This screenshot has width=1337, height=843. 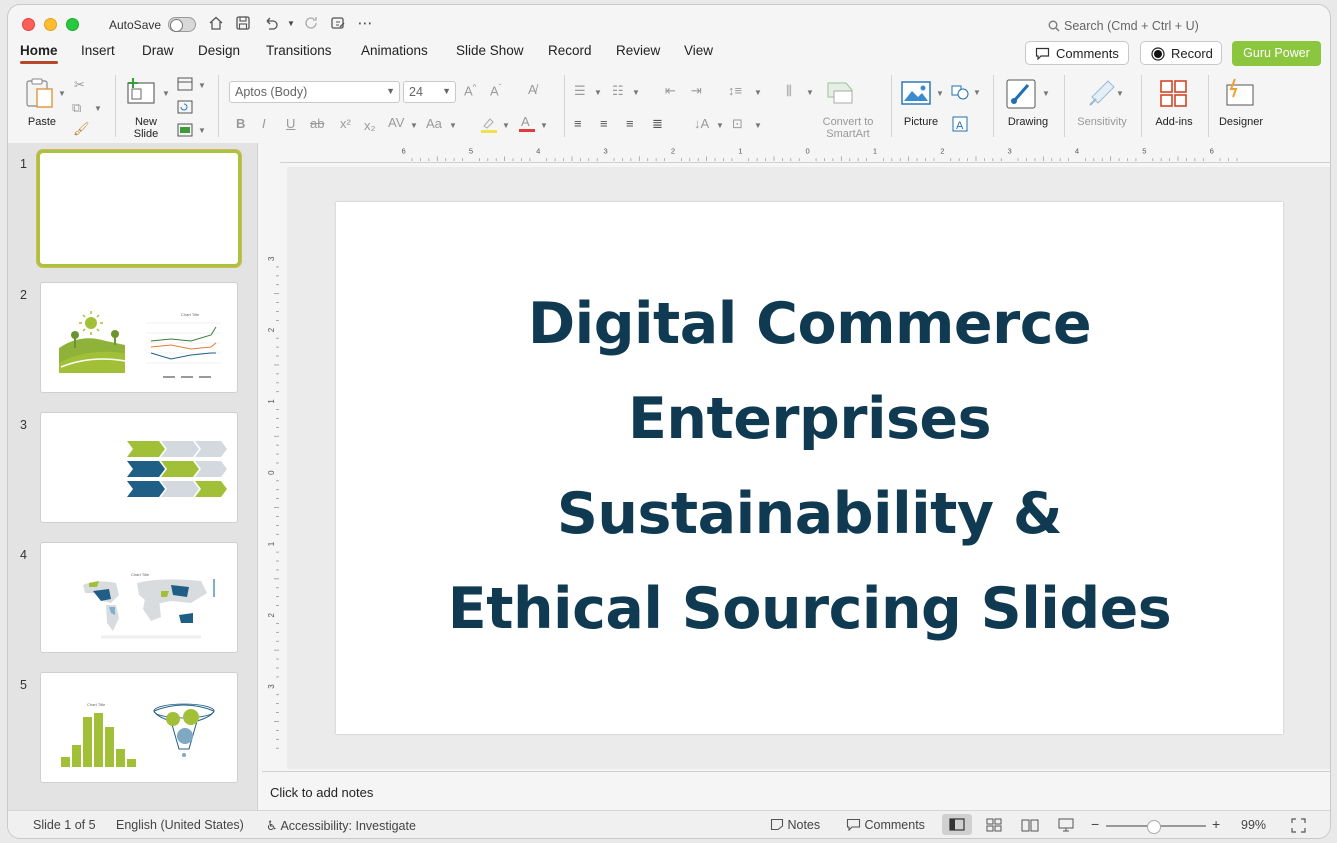 I want to click on undo-dropdown-chevron-icon: ▼, so click(x=291, y=24).